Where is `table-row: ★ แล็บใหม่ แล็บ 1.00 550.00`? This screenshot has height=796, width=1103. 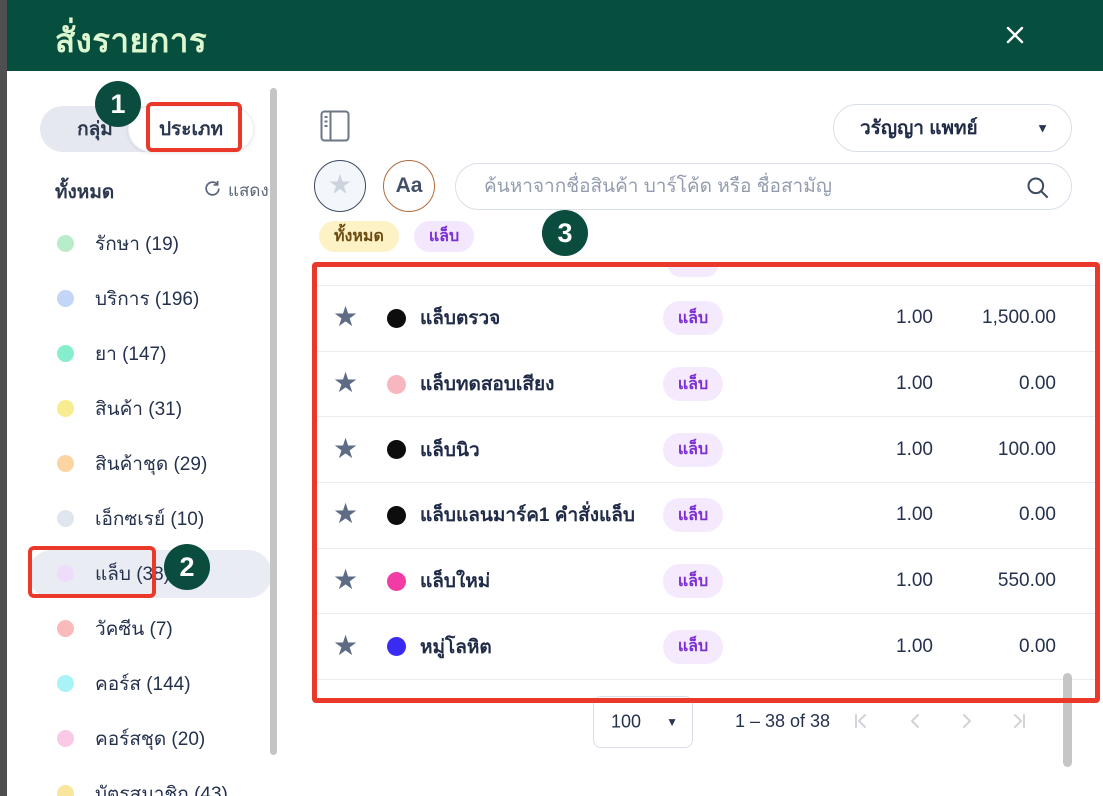
table-row: ★ แล็บใหม่ แล็บ 1.00 550.00 is located at coordinates (706, 582).